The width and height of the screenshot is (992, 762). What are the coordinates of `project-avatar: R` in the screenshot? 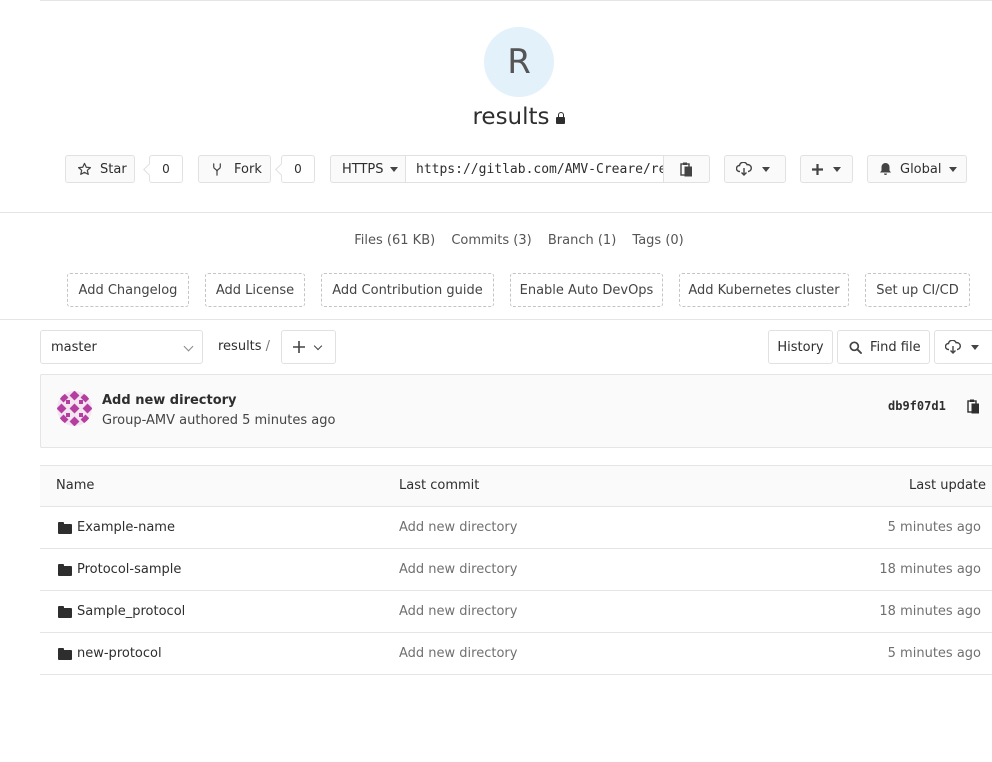 It's located at (519, 62).